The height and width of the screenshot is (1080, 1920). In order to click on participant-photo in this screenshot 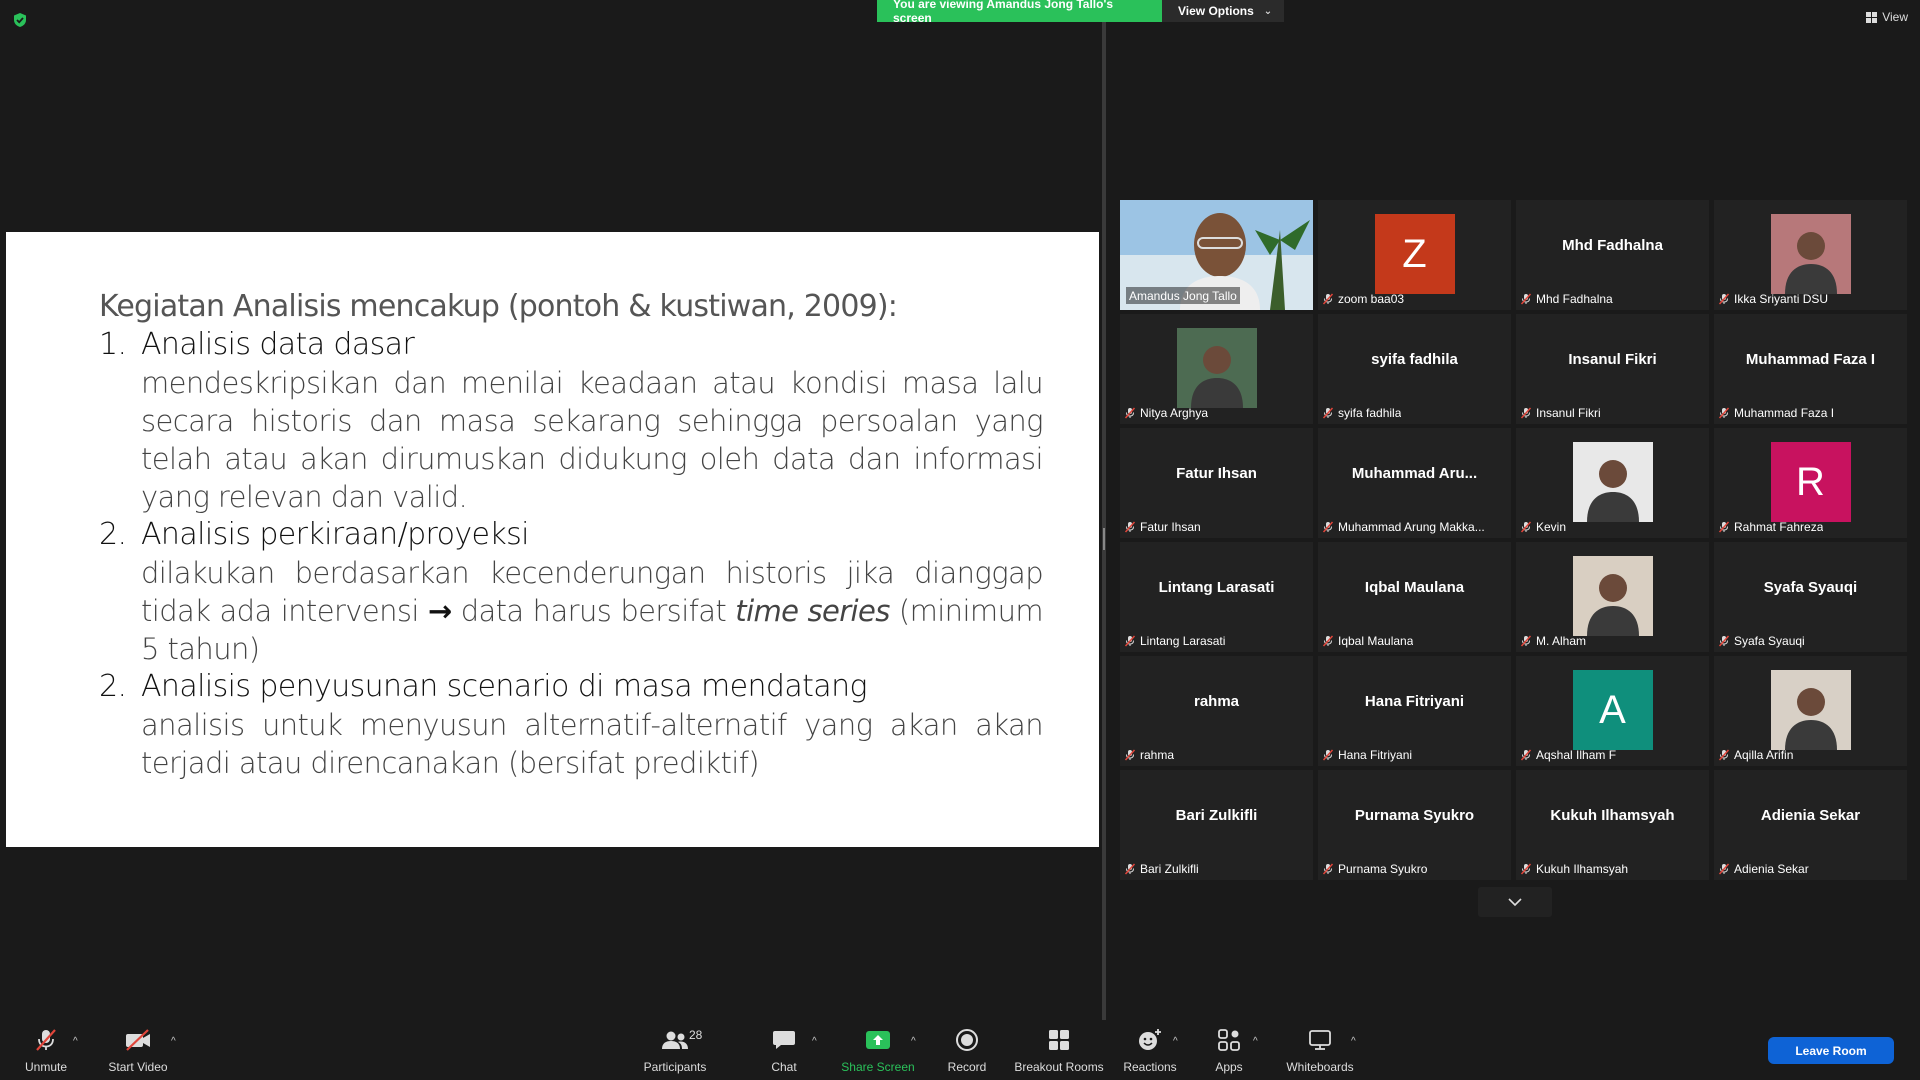, I will do `click(1810, 710)`.